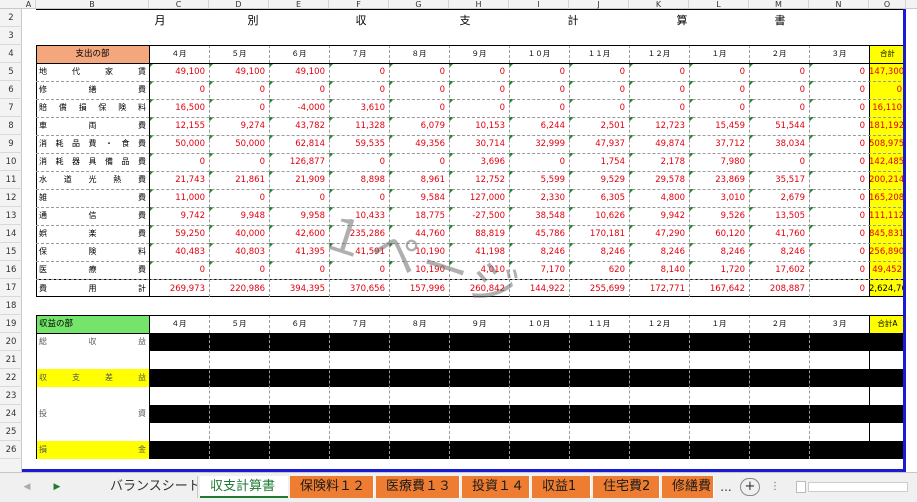 The height and width of the screenshot is (502, 917). What do you see at coordinates (801, 487) in the screenshot?
I see `hscroll-left-arrow-icon` at bounding box center [801, 487].